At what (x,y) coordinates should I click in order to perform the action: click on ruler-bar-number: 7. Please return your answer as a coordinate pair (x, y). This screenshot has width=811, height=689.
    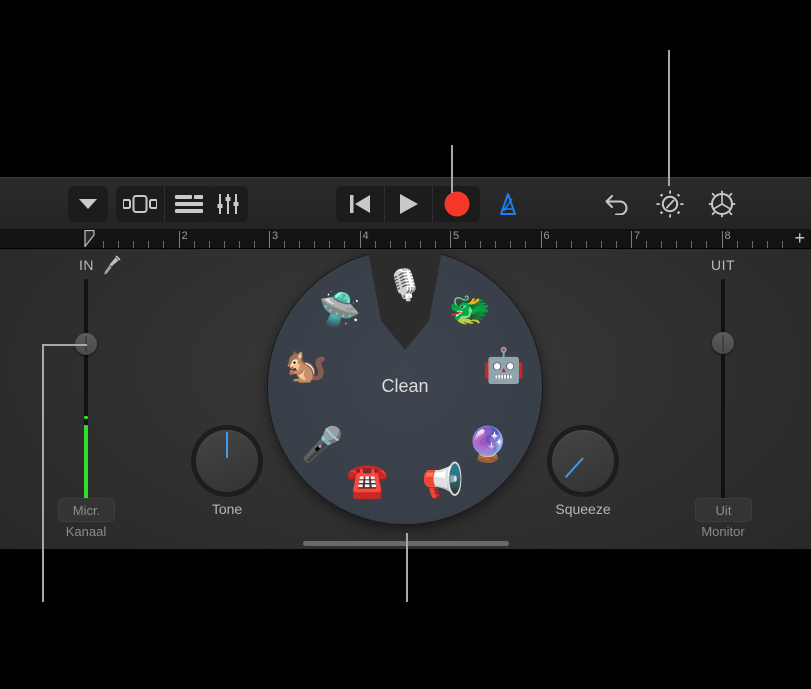
    Looking at the image, I should click on (637, 236).